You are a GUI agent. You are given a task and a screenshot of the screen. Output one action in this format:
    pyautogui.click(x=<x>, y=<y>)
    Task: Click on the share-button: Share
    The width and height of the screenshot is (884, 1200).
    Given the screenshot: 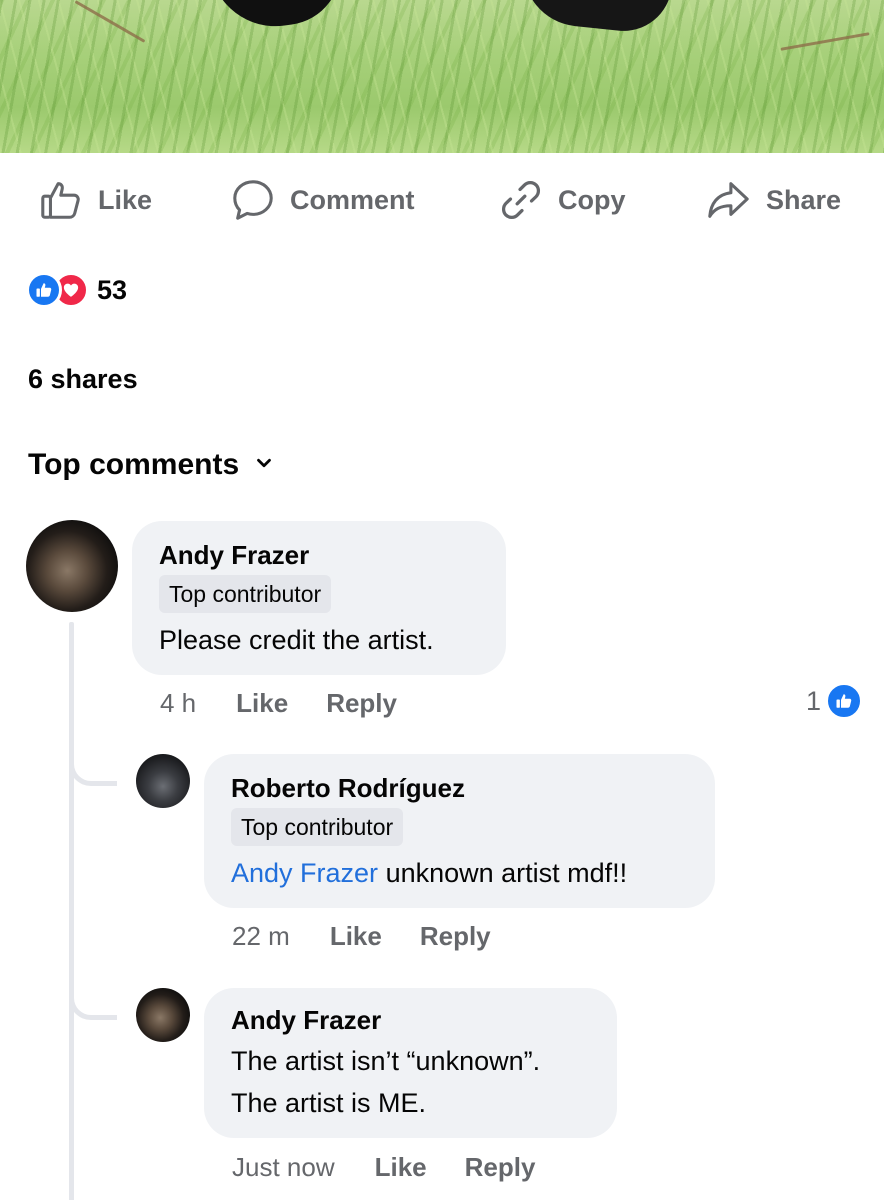 What is the action you would take?
    pyautogui.click(x=772, y=200)
    